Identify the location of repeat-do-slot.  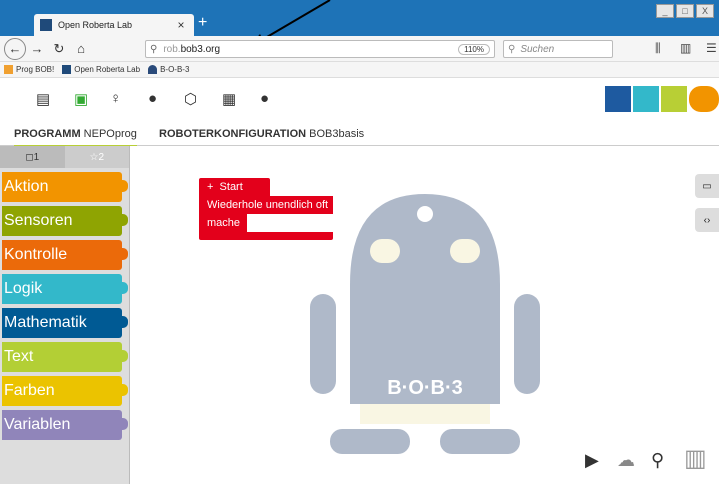
(290, 223).